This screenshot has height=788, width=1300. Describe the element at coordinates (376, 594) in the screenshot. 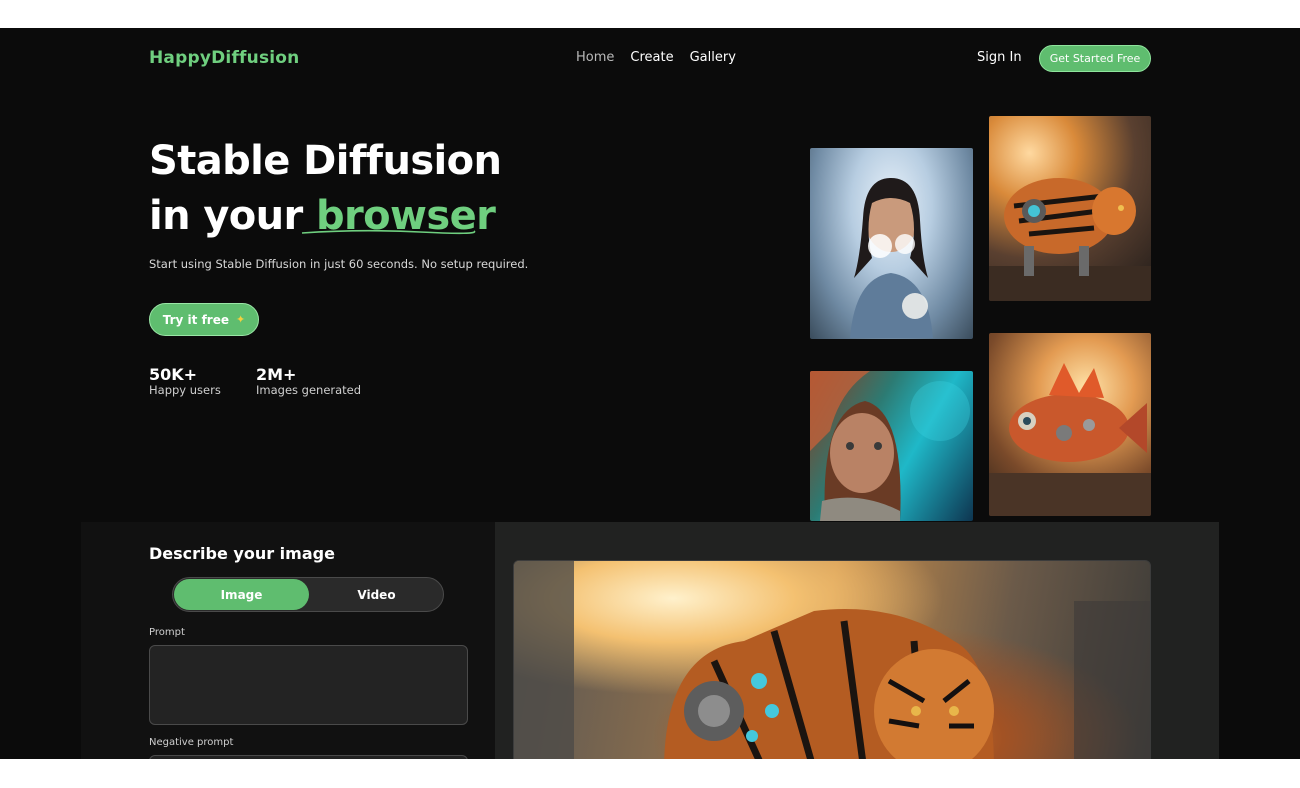

I see `mode-video-tab: Video` at that location.